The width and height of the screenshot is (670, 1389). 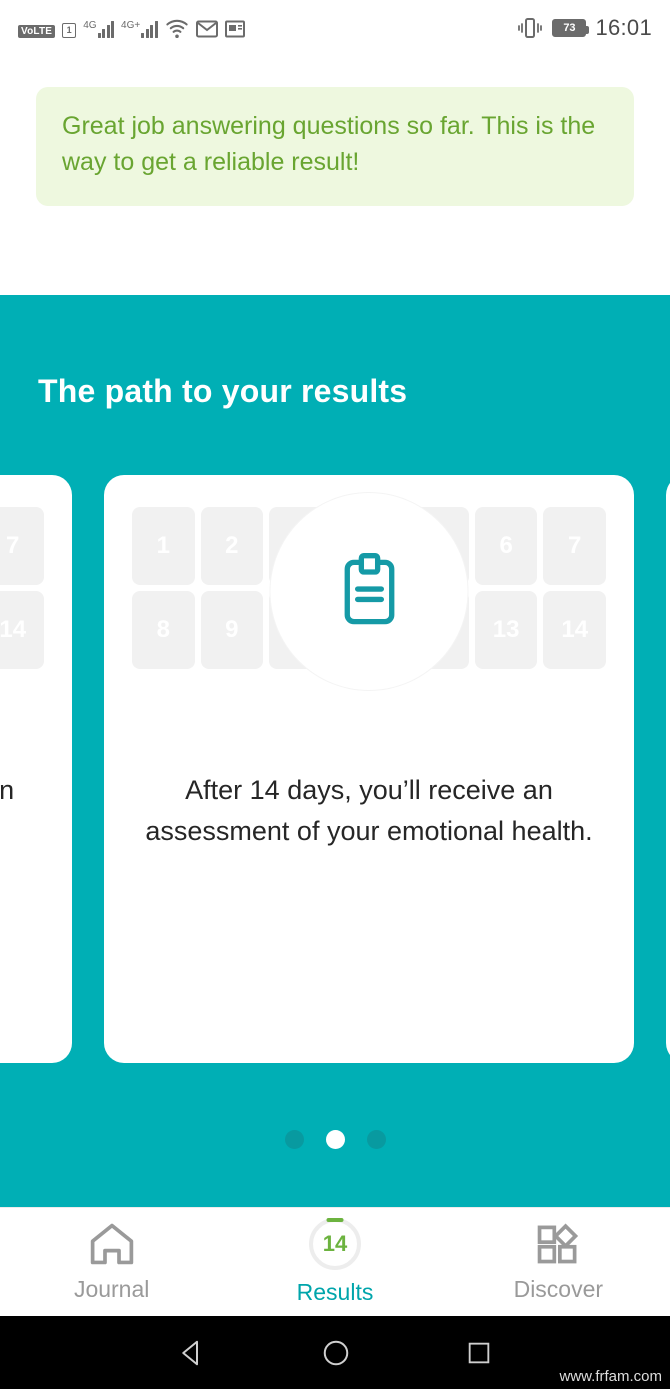 I want to click on recents-square-icon, so click(x=479, y=1353).